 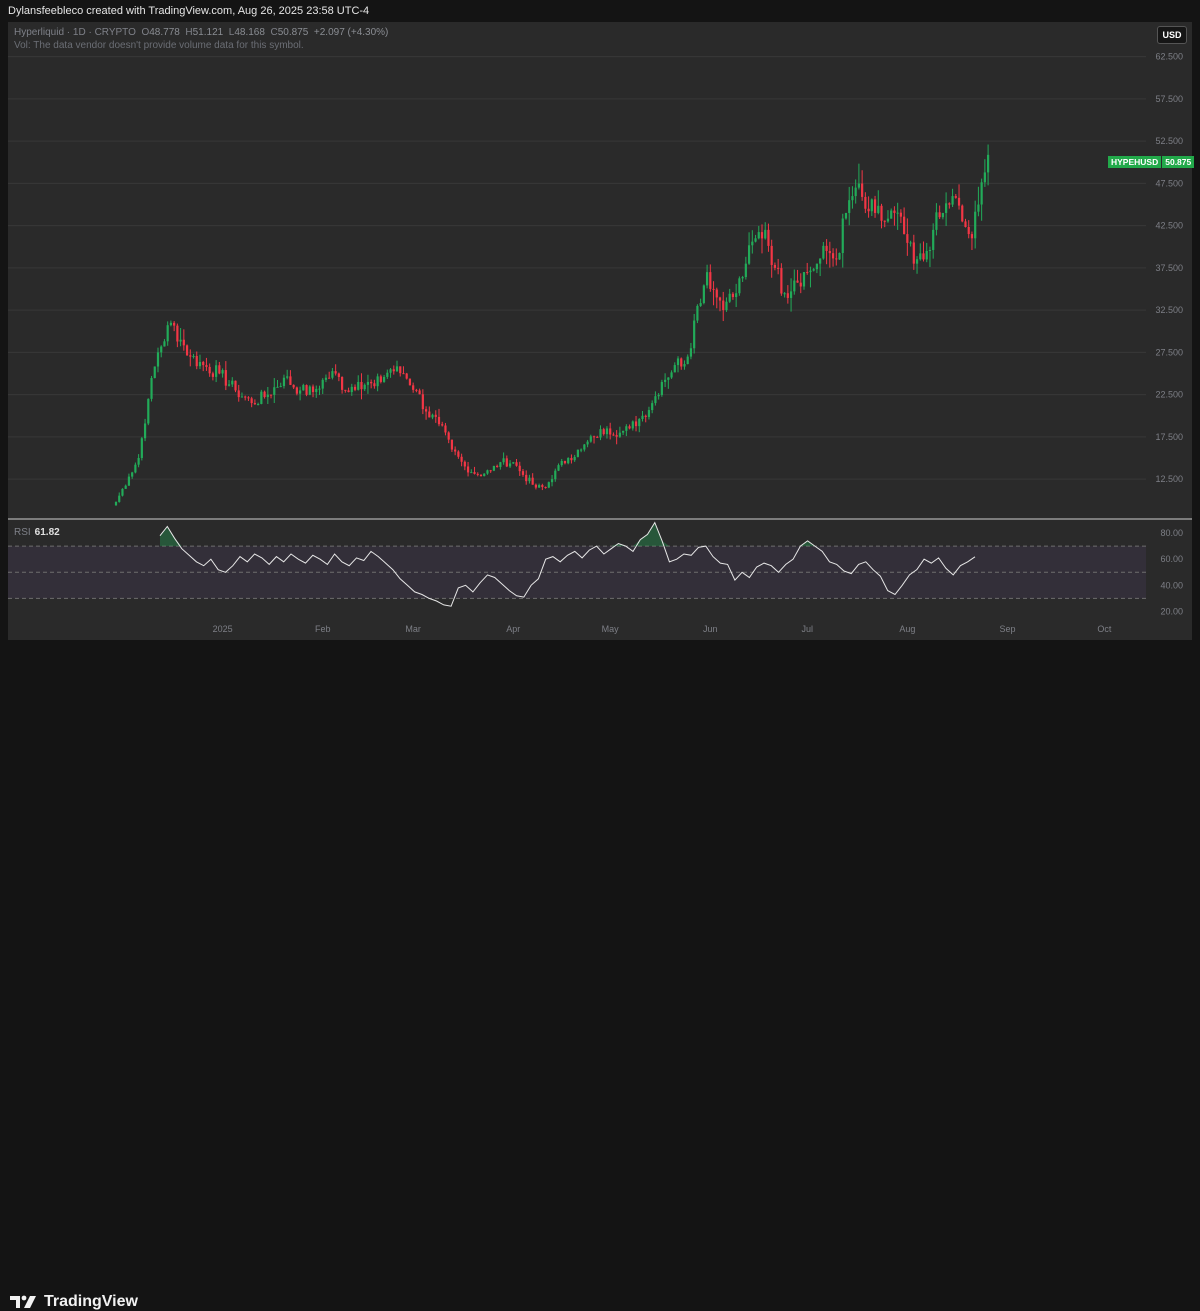 What do you see at coordinates (1169, 99) in the screenshot?
I see `price-tick-label: 57.500` at bounding box center [1169, 99].